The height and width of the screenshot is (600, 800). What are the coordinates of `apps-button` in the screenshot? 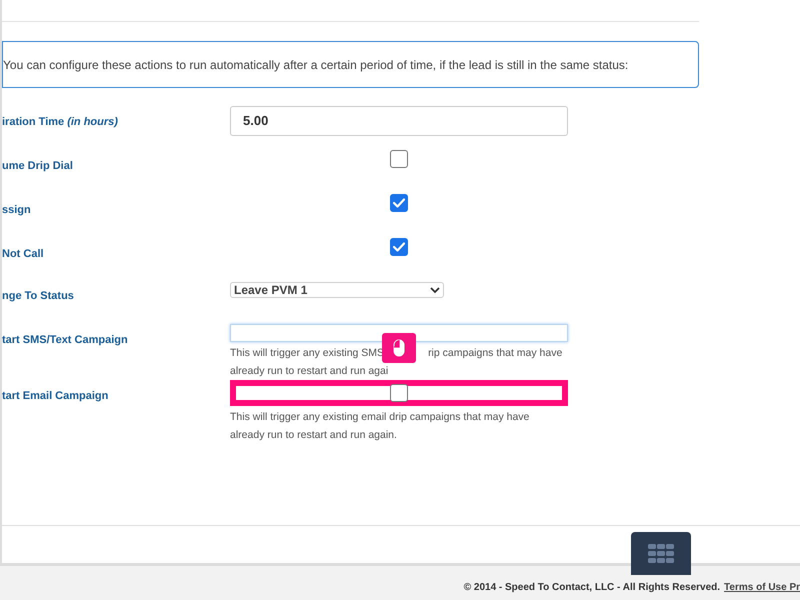 It's located at (661, 553).